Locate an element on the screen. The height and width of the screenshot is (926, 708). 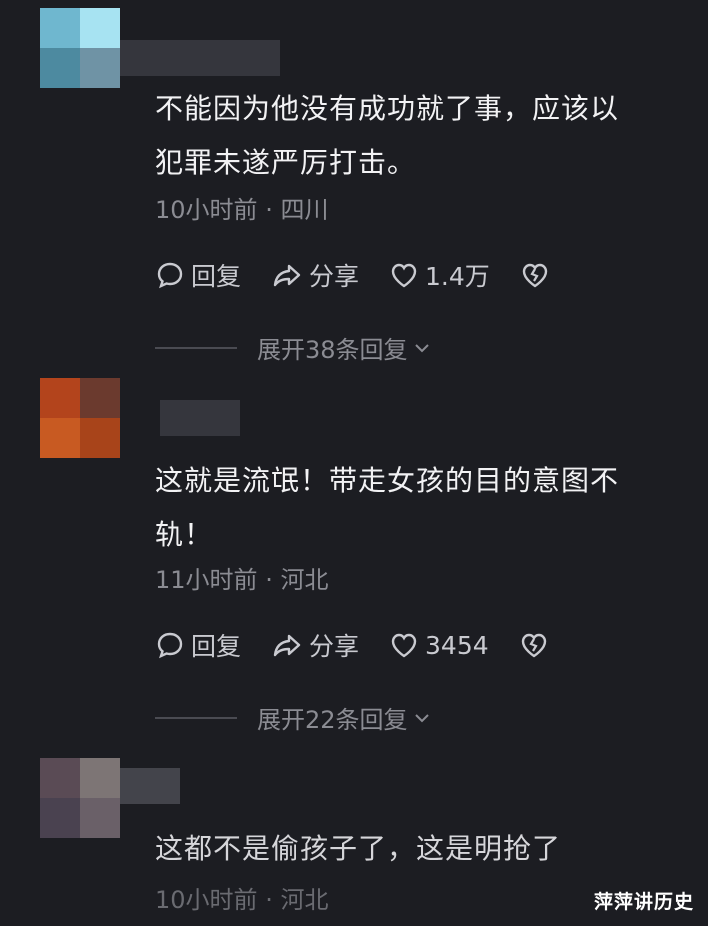
expand-replies: 展开38条回复 is located at coordinates (293, 347).